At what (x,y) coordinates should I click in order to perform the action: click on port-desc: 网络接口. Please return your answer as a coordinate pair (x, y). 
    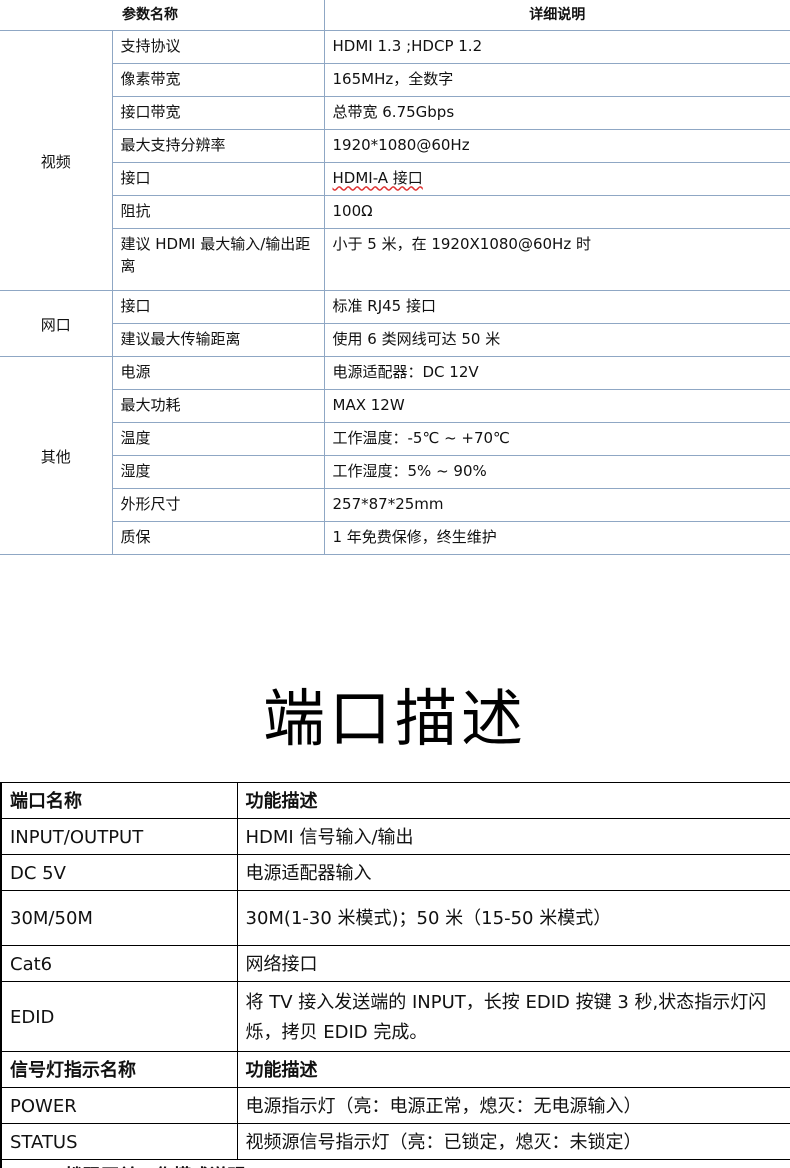
    Looking at the image, I should click on (513, 963).